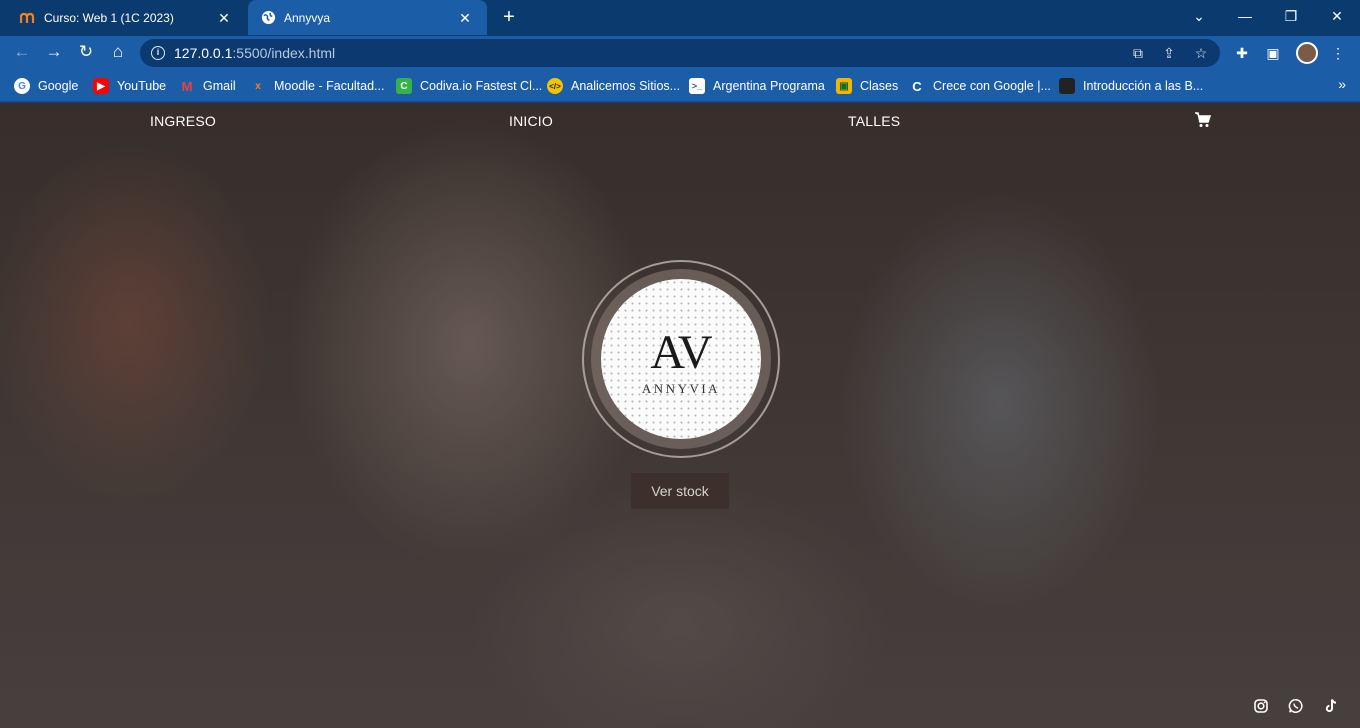 This screenshot has height=728, width=1360. What do you see at coordinates (101, 86) in the screenshot?
I see `youtube-icon: ▶` at bounding box center [101, 86].